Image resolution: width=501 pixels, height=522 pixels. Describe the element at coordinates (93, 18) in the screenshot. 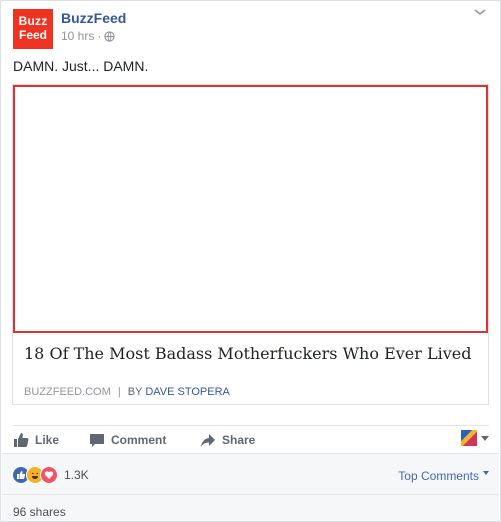

I see `page-name-link: BuzzFeed` at that location.